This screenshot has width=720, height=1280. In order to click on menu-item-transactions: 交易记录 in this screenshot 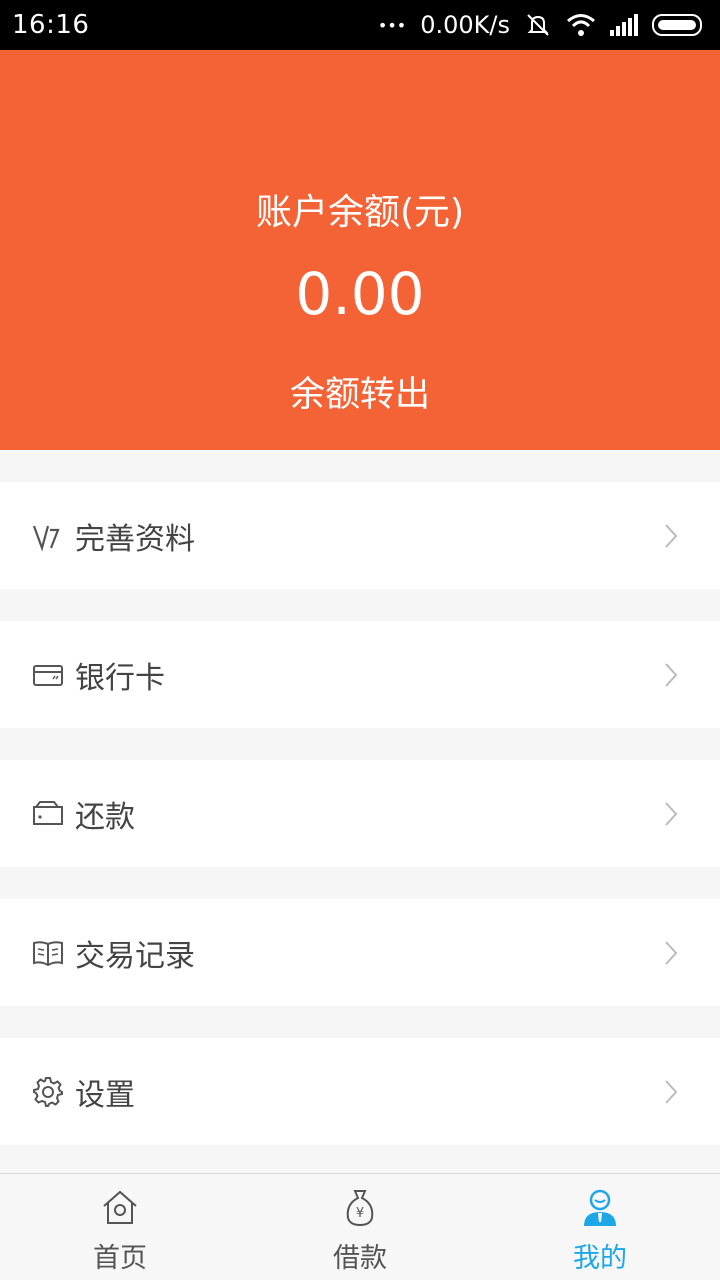, I will do `click(360, 952)`.